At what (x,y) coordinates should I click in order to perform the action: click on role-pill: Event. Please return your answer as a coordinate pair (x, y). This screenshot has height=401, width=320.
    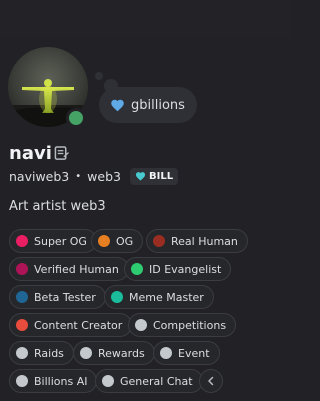
    Looking at the image, I should click on (186, 353).